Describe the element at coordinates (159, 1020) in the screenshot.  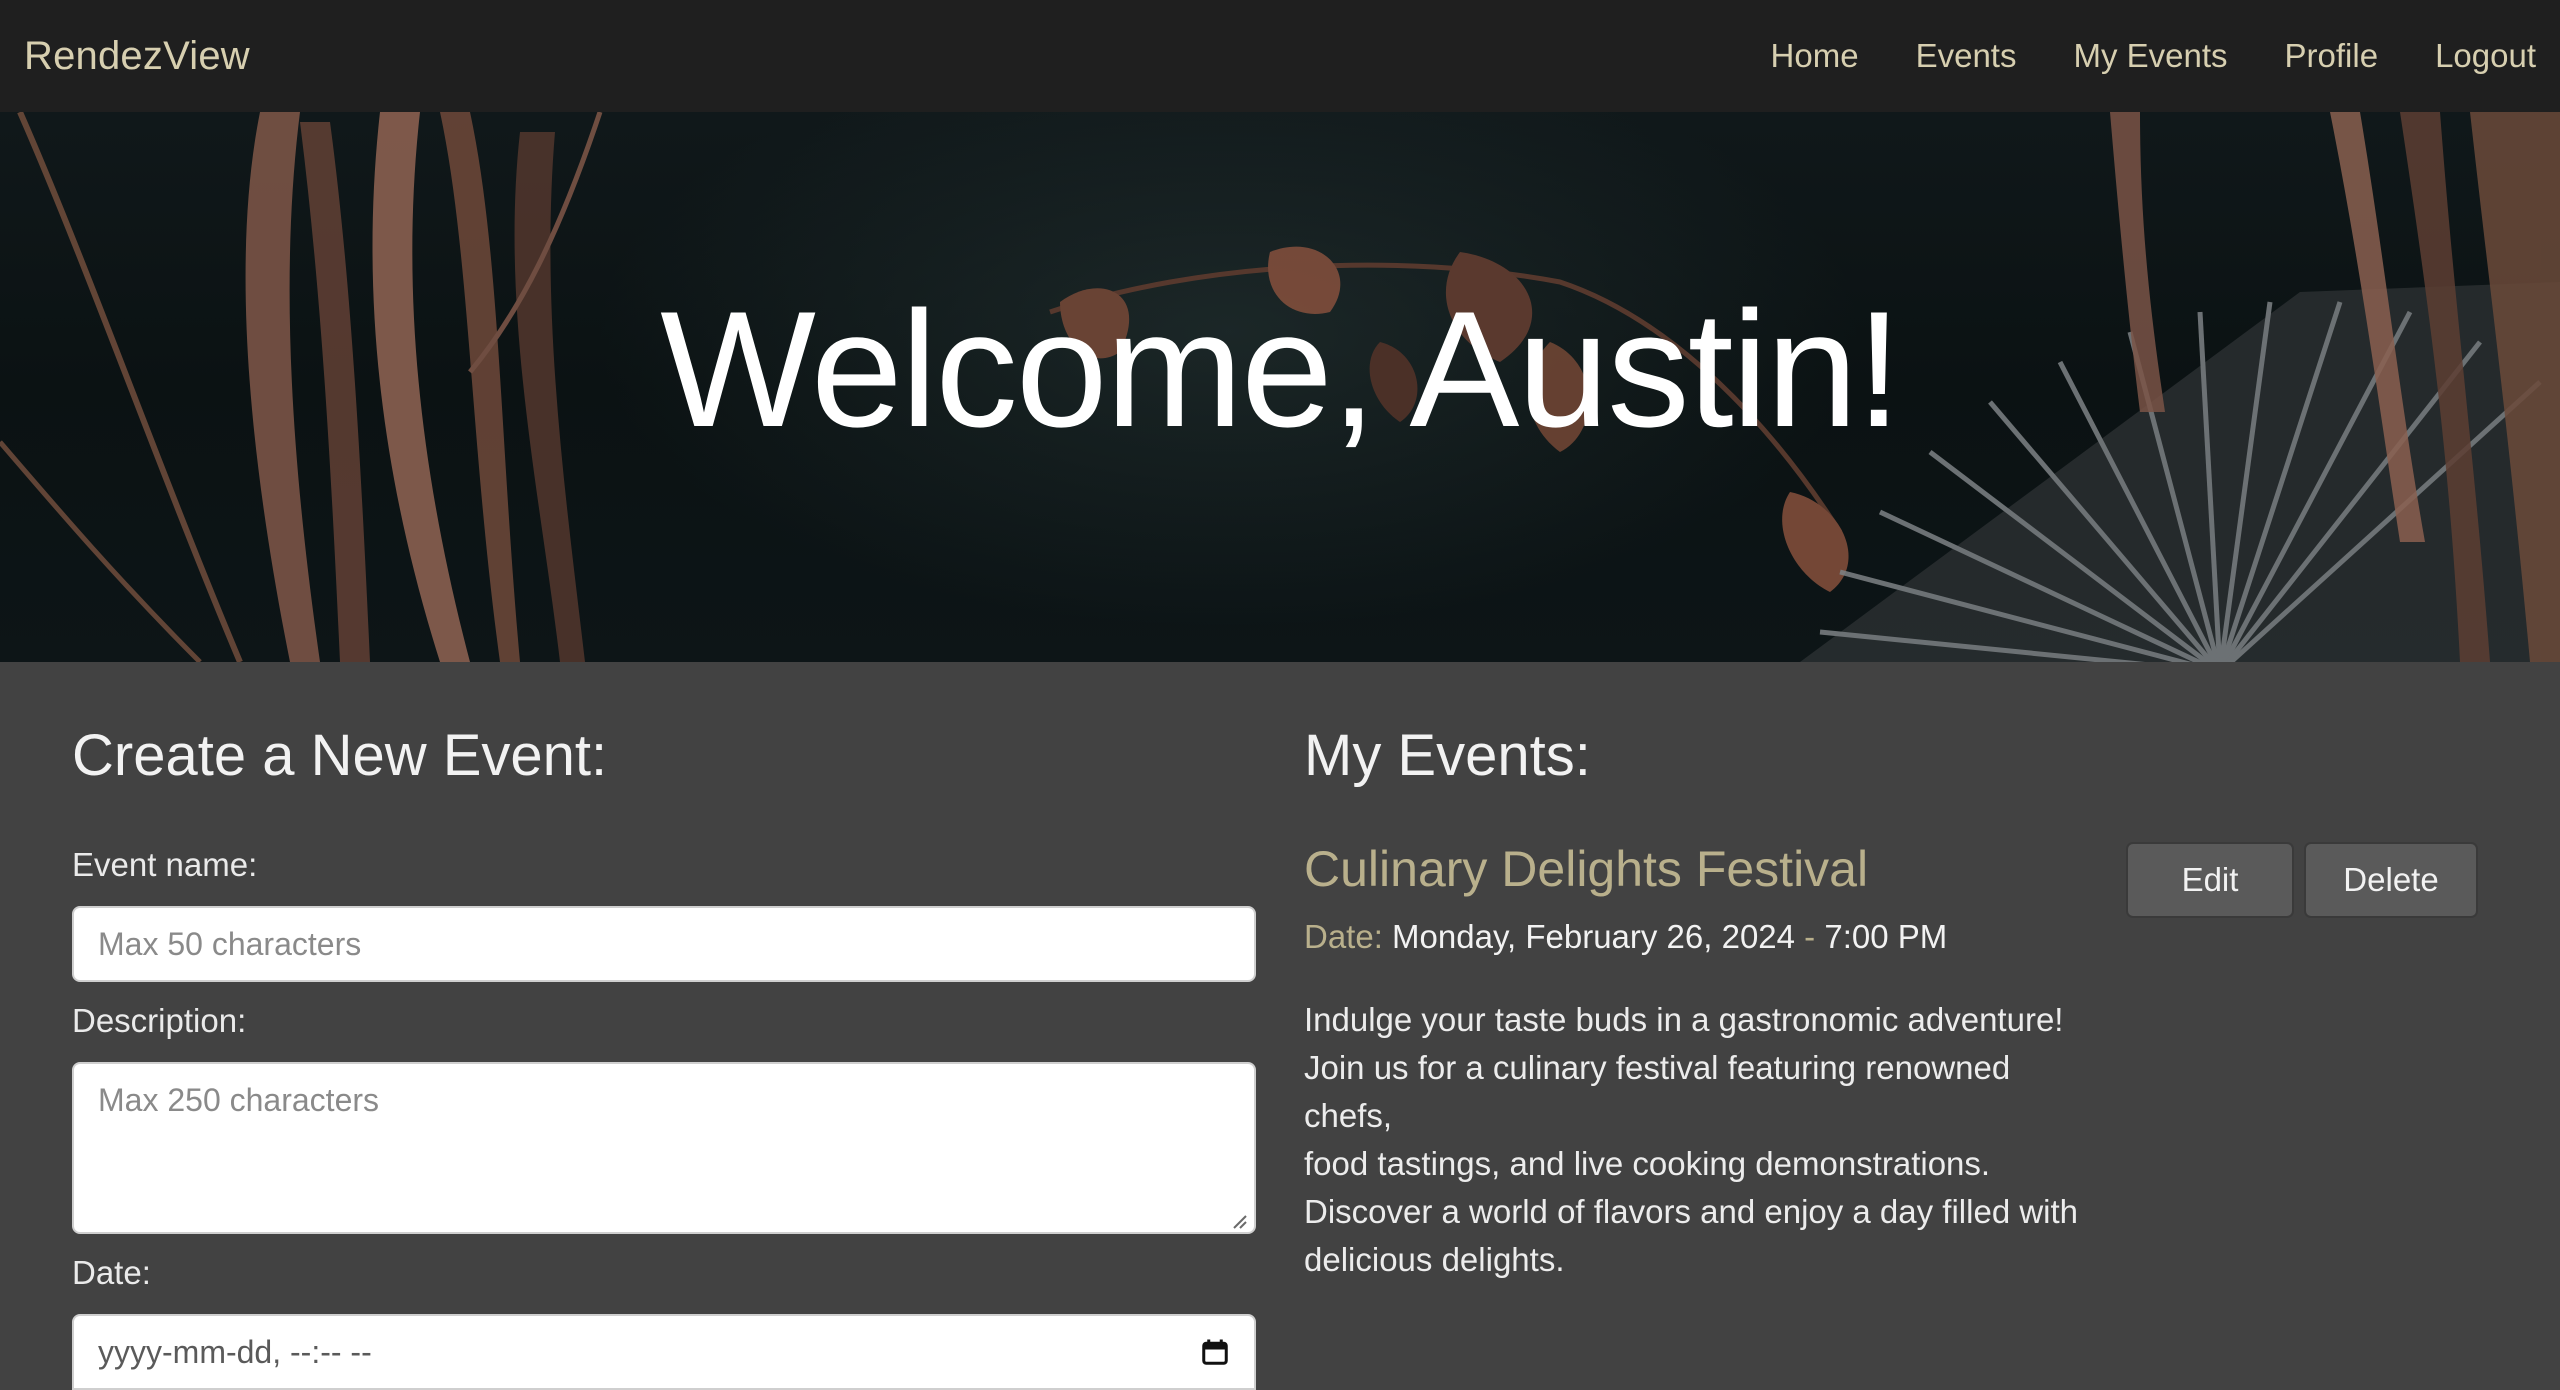
I see `description-label: Description:` at that location.